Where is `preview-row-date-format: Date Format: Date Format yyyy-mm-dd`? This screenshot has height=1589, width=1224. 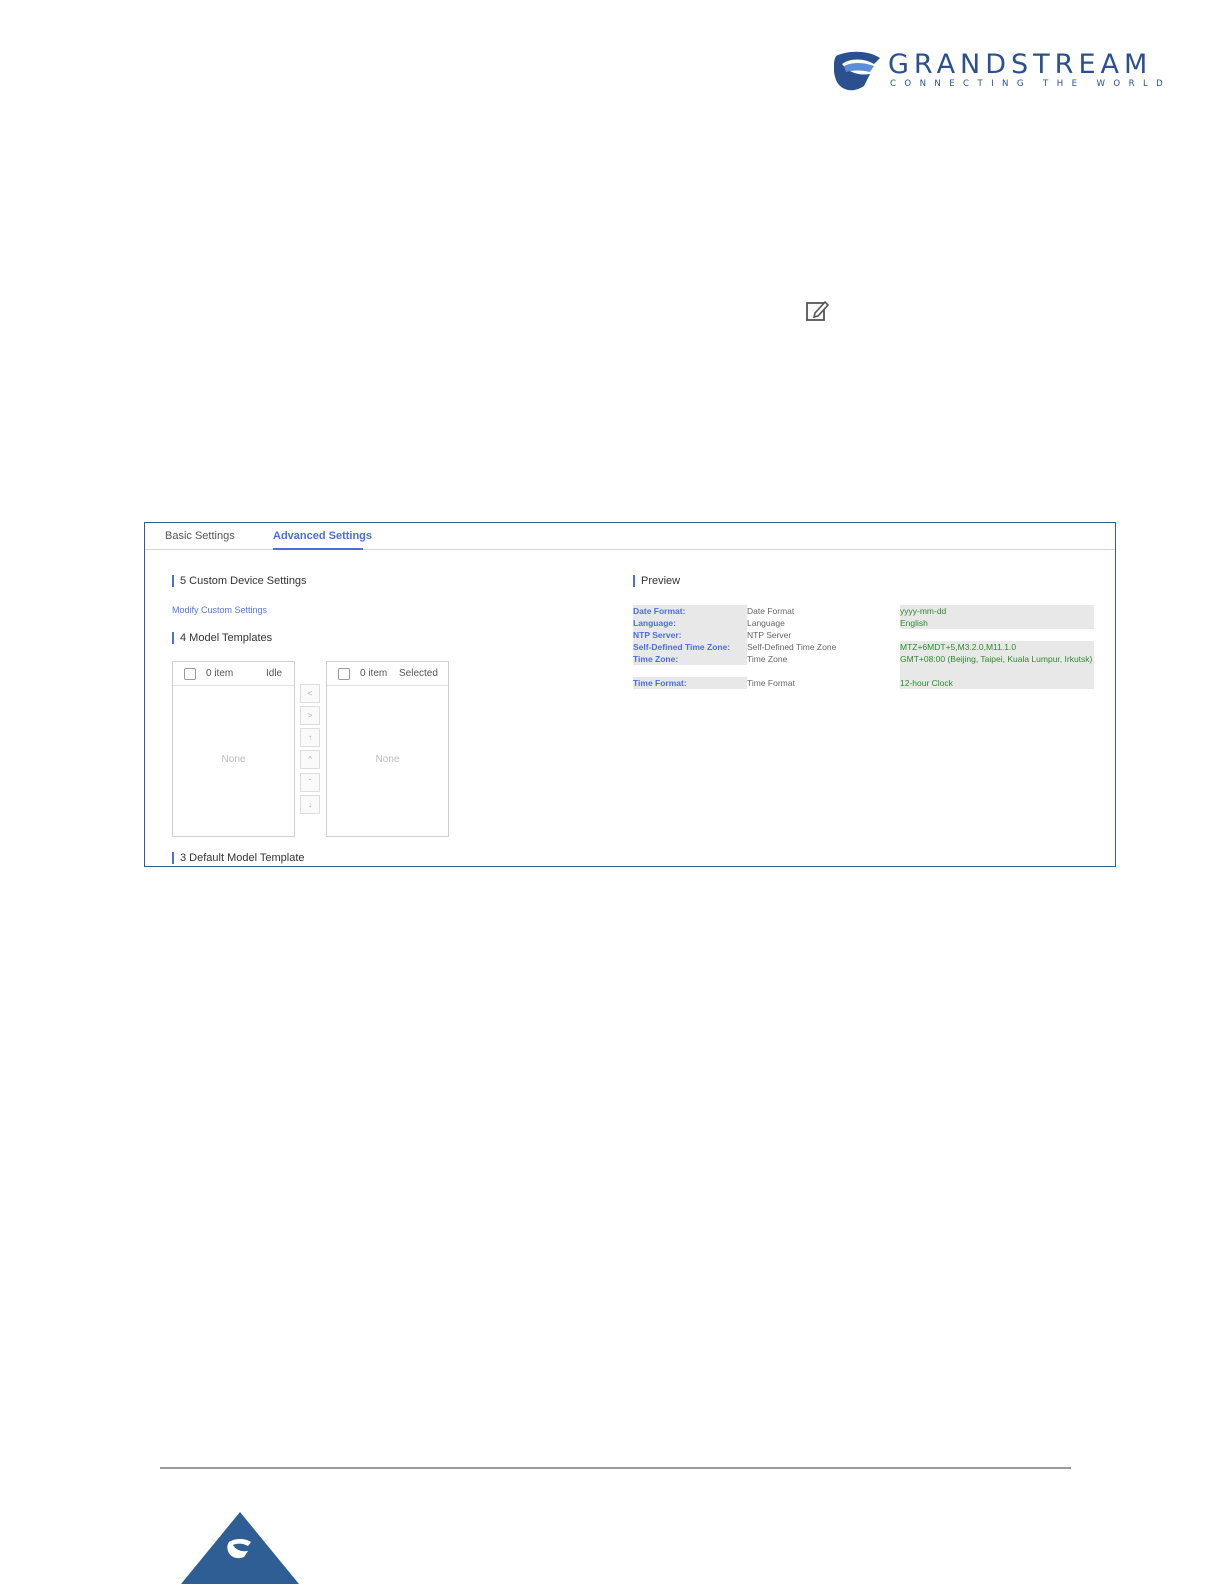 preview-row-date-format: Date Format: Date Format yyyy-mm-dd is located at coordinates (863, 611).